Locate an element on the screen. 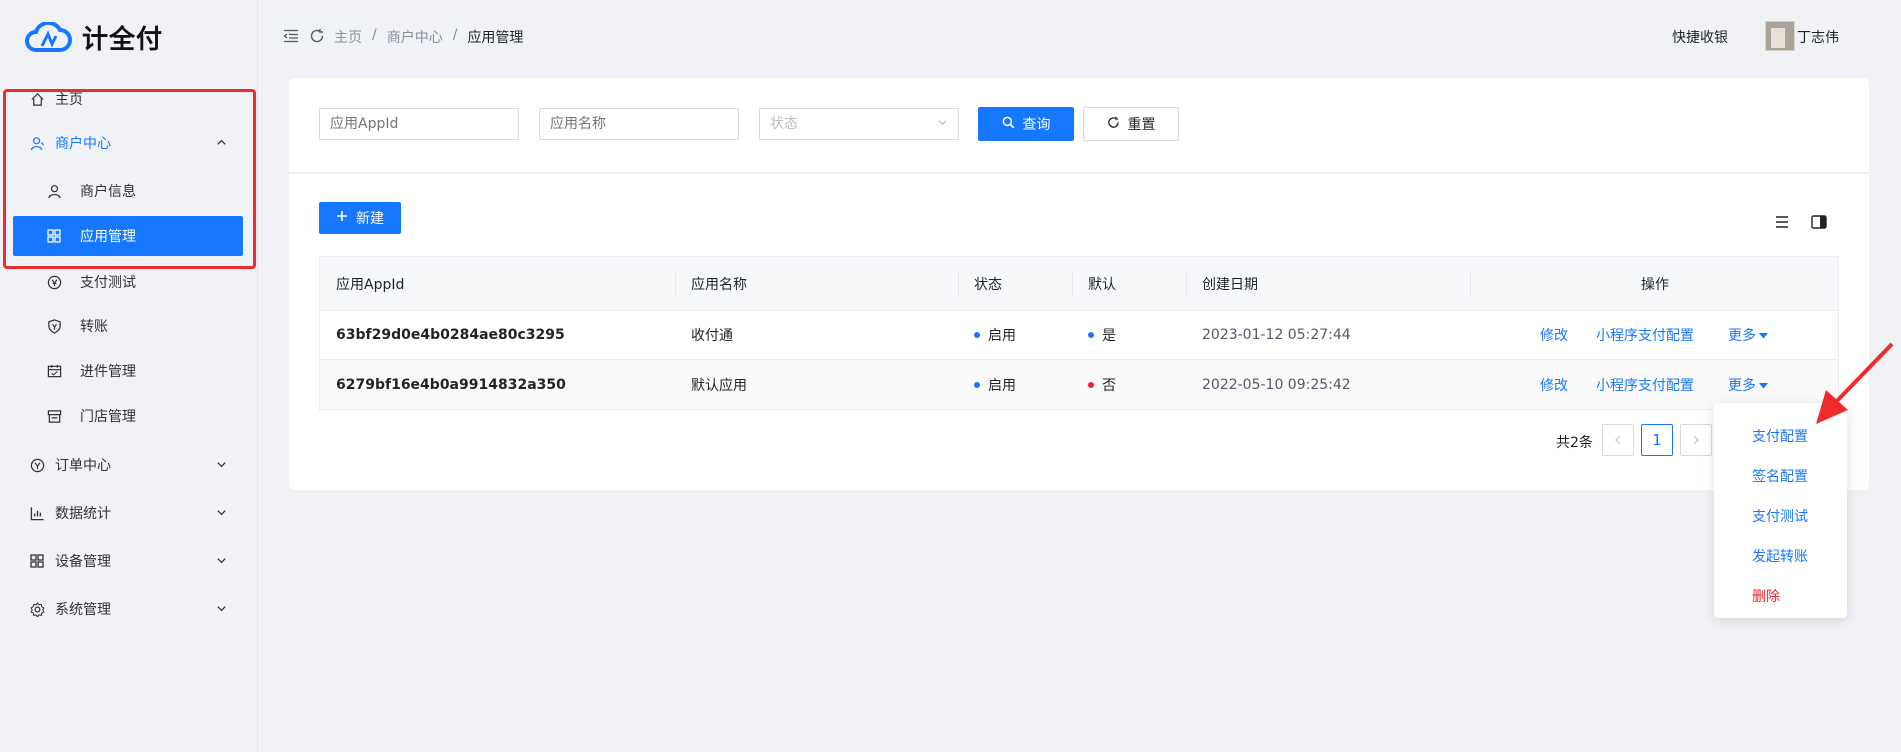  reset-button-label: 重置 is located at coordinates (1141, 125).